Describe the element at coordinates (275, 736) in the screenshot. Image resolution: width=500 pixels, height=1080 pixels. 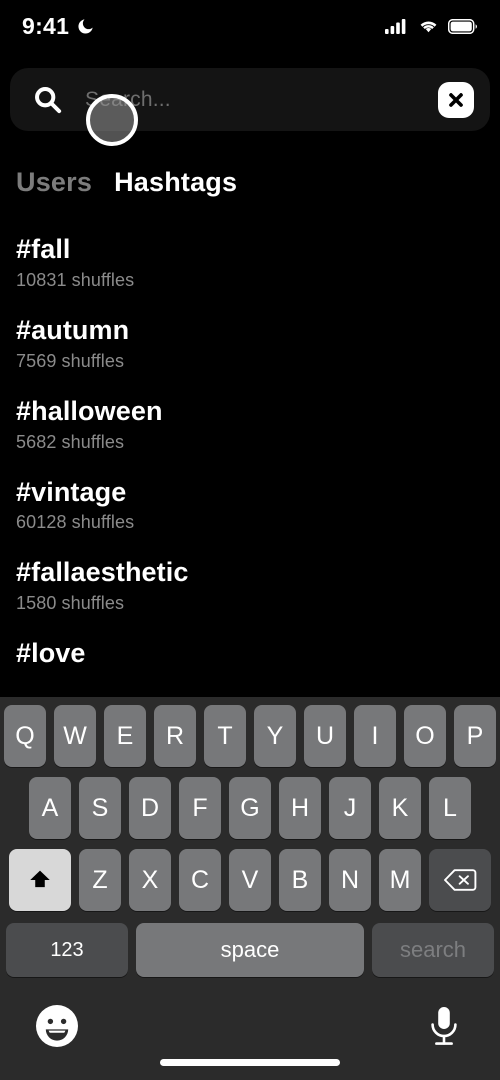
I see `key-y: Y` at that location.